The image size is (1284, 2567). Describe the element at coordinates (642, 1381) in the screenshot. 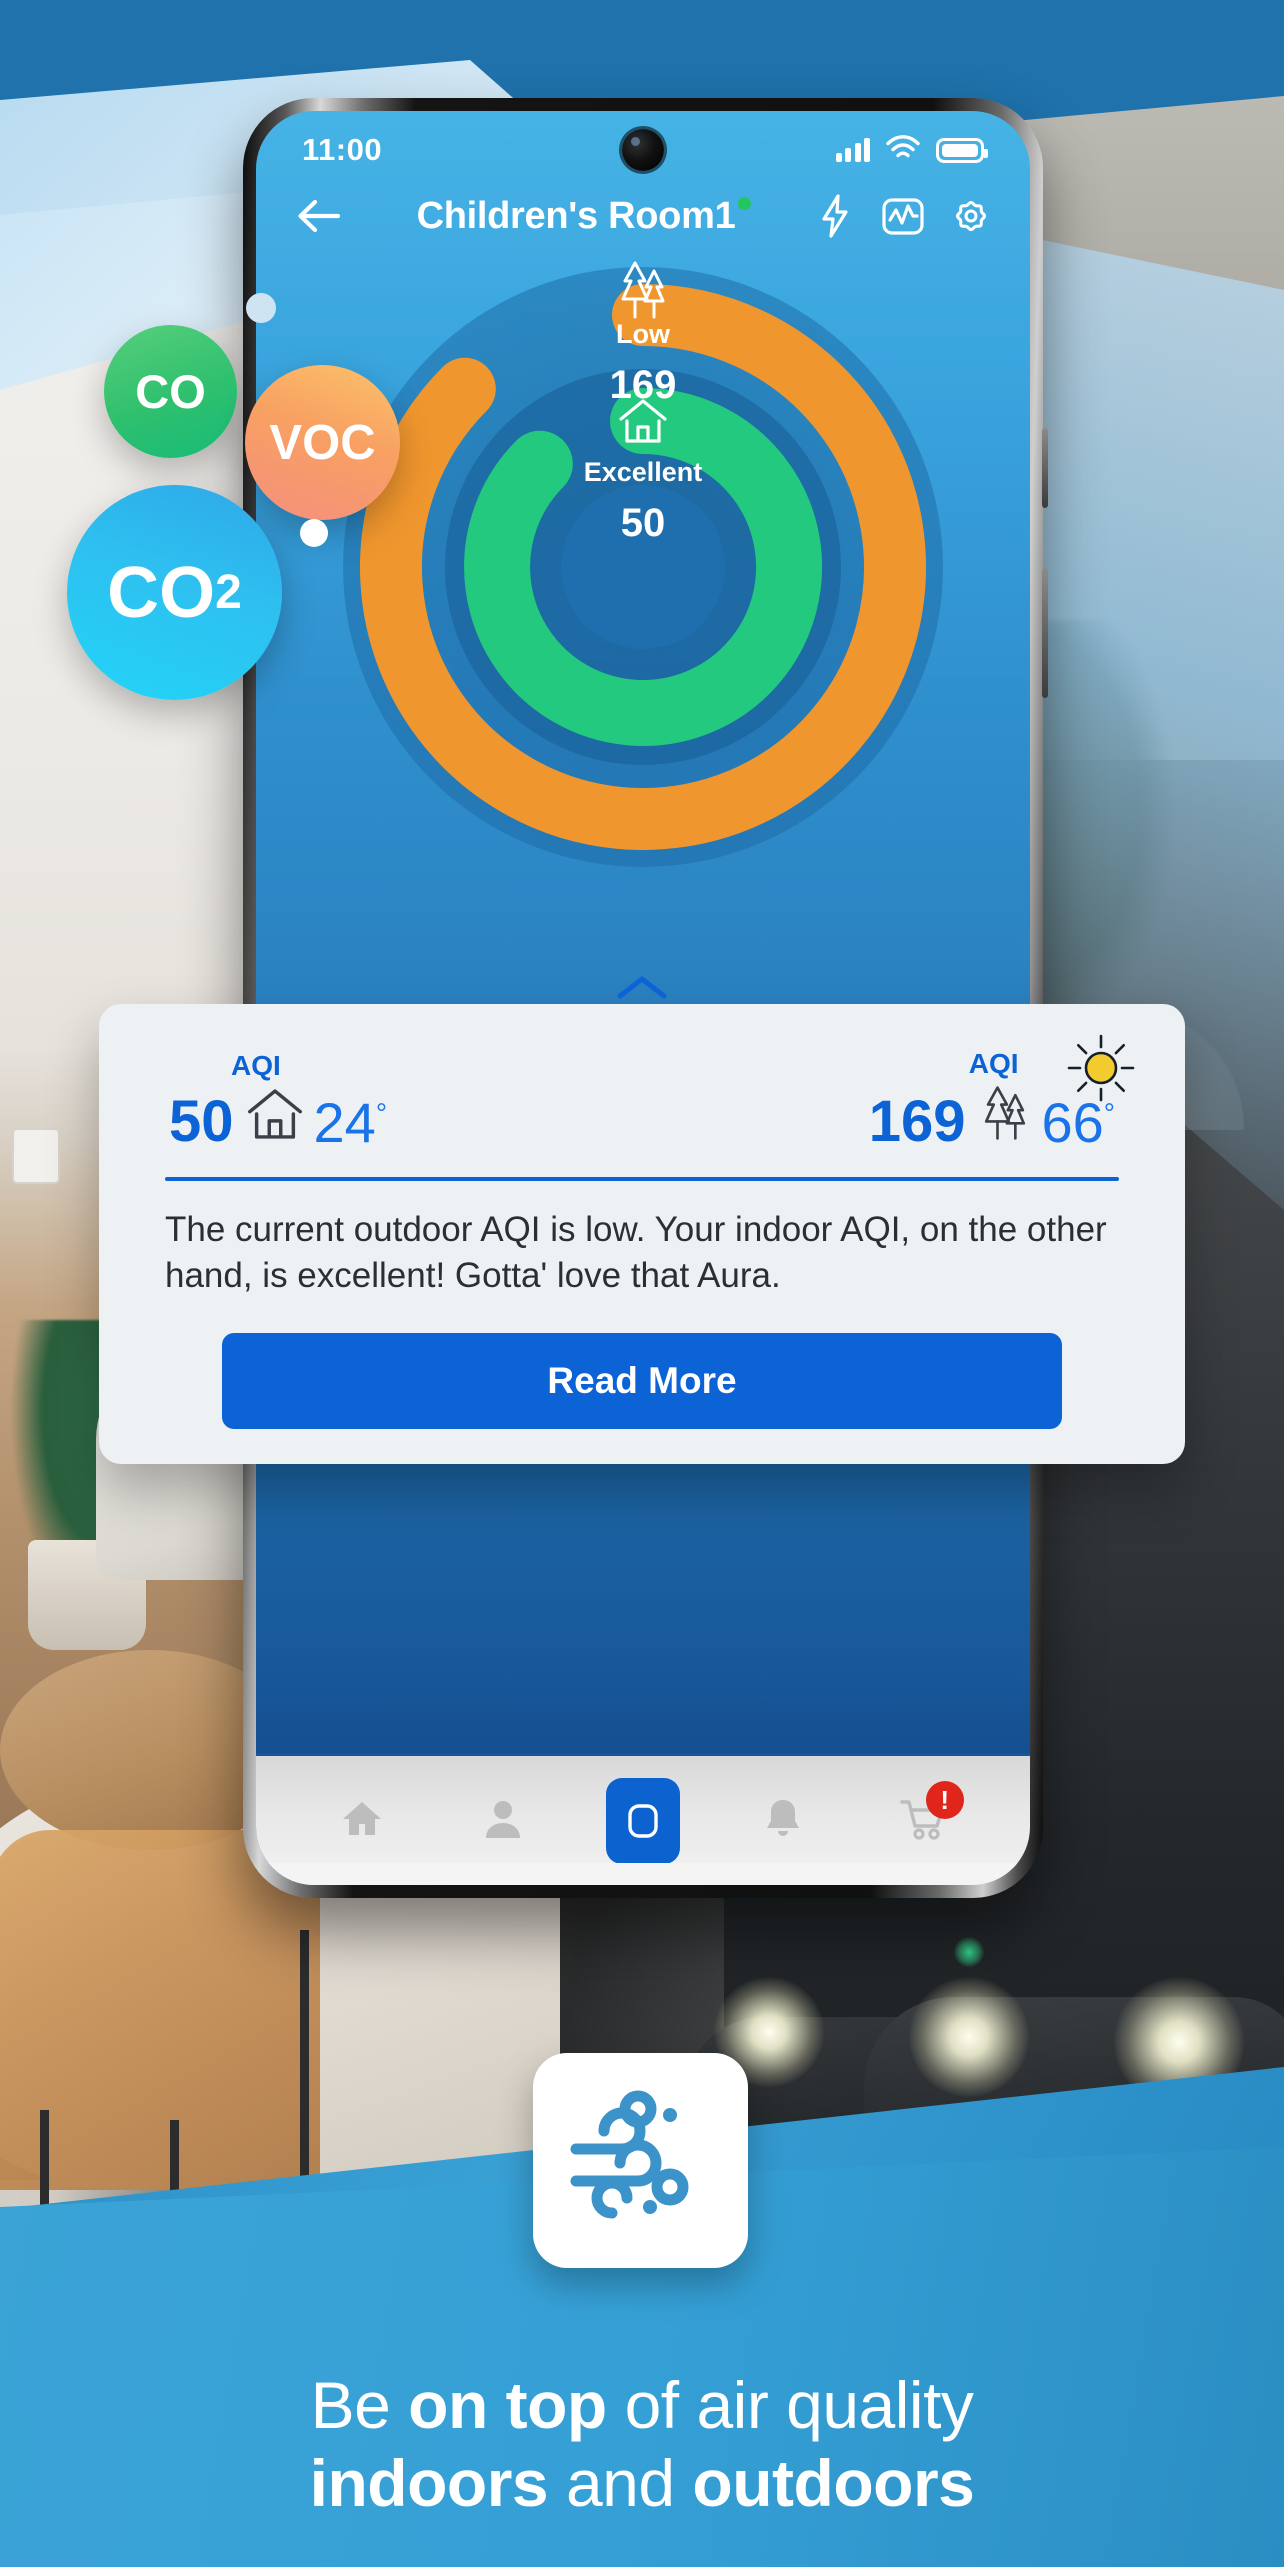

I see `read-more-button: Read More` at that location.